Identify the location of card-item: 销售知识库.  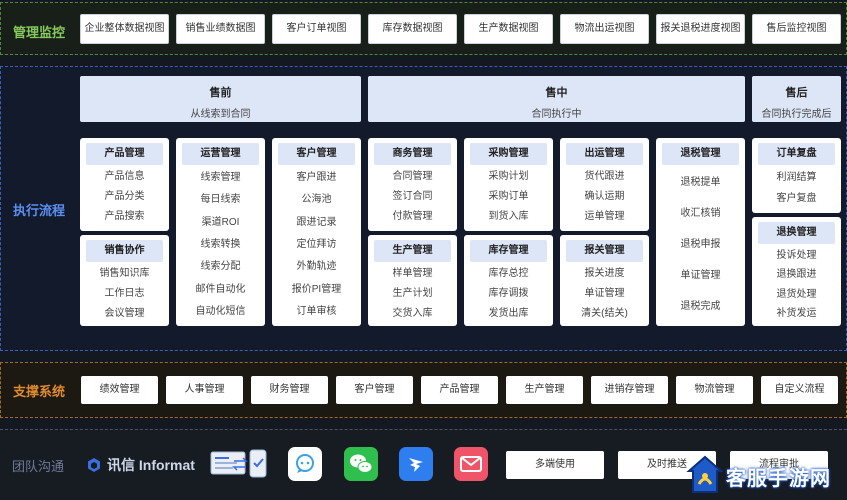
(124, 274).